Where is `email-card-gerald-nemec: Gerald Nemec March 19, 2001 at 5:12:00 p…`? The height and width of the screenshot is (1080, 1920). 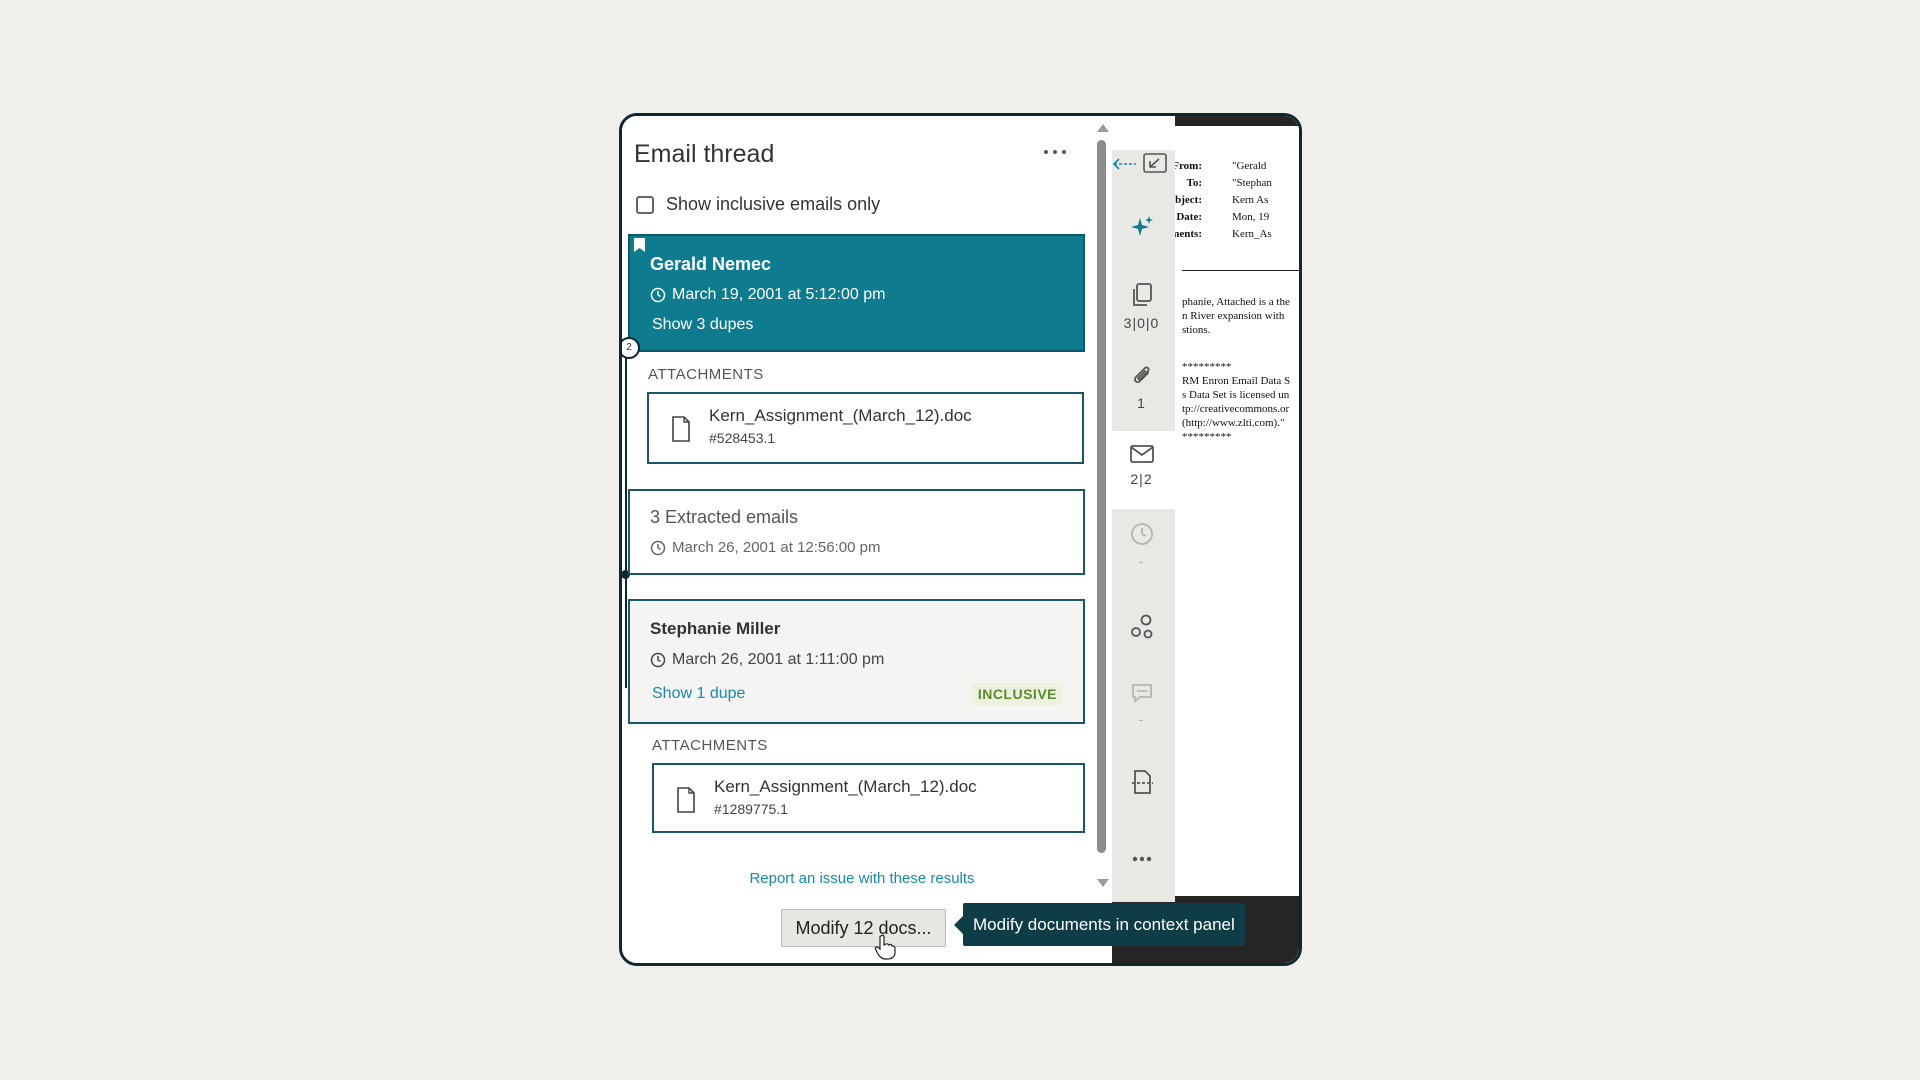
email-card-gerald-nemec: Gerald Nemec March 19, 2001 at 5:12:00 p… is located at coordinates (856, 293).